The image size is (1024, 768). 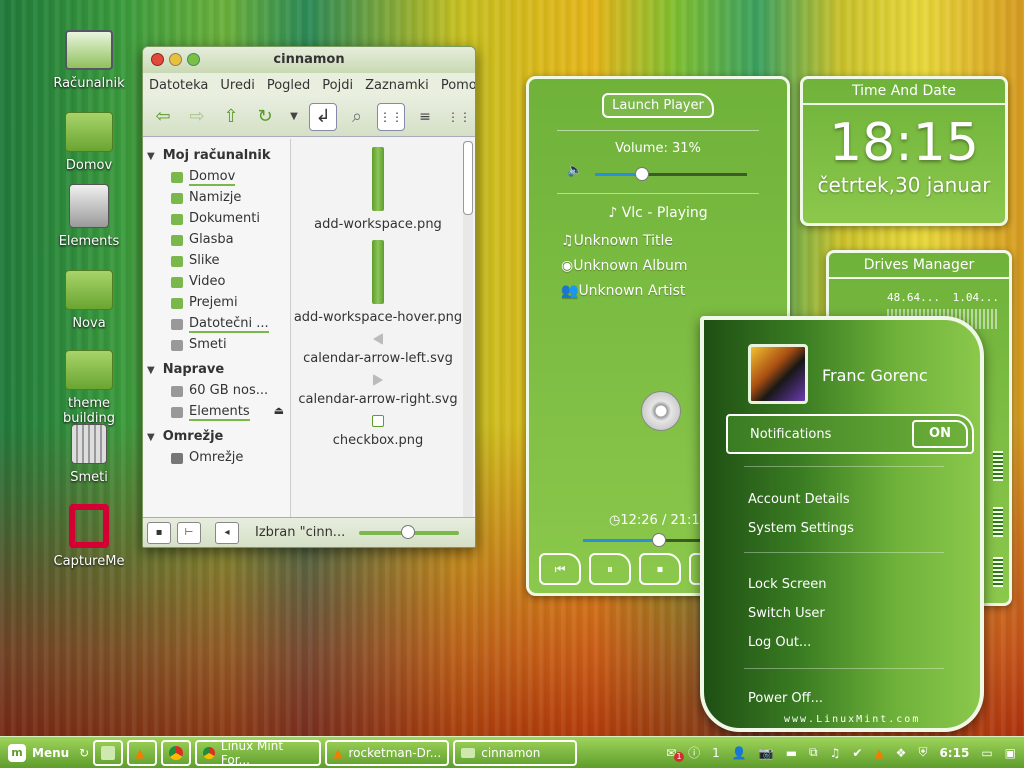 What do you see at coordinates (89, 454) in the screenshot?
I see `desktop-icon-trash: Smeti` at bounding box center [89, 454].